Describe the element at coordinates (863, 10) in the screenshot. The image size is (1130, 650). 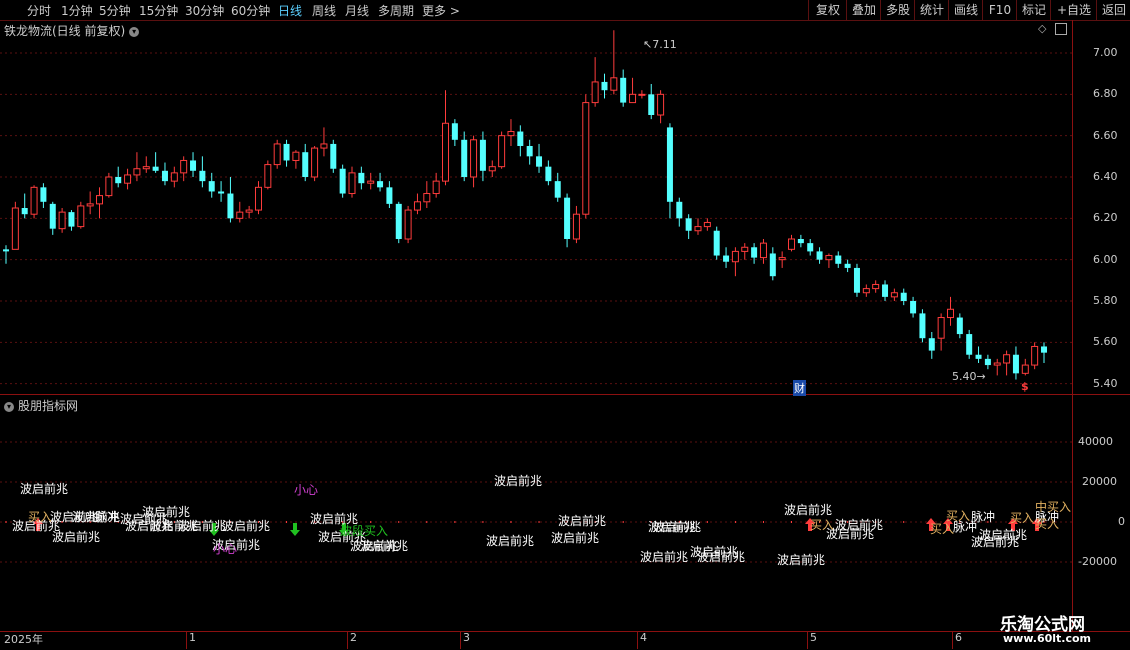
I see `toolbar-button-1: 叠加` at that location.